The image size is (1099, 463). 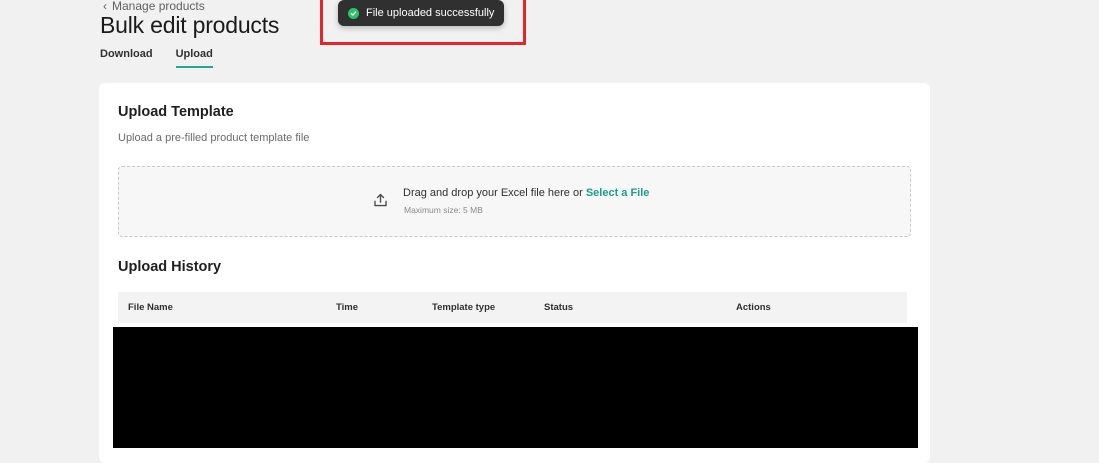 I want to click on tab-download: Download, so click(x=126, y=58).